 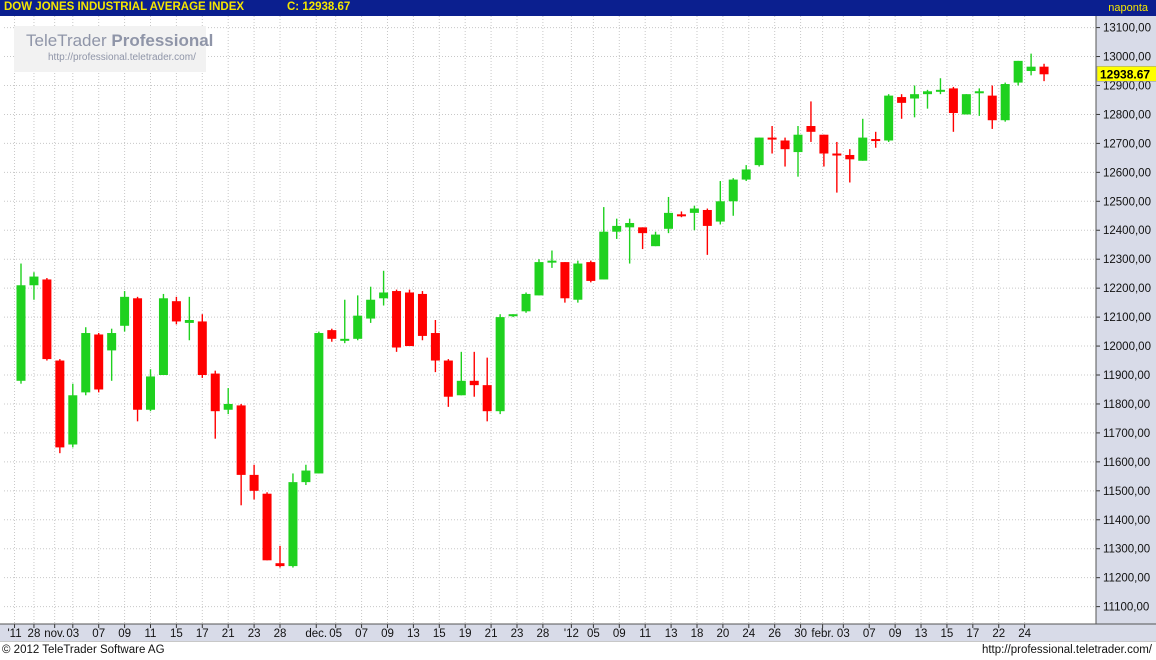 I want to click on footer-url: http://professional.teletrader.com/, so click(x=1067, y=650).